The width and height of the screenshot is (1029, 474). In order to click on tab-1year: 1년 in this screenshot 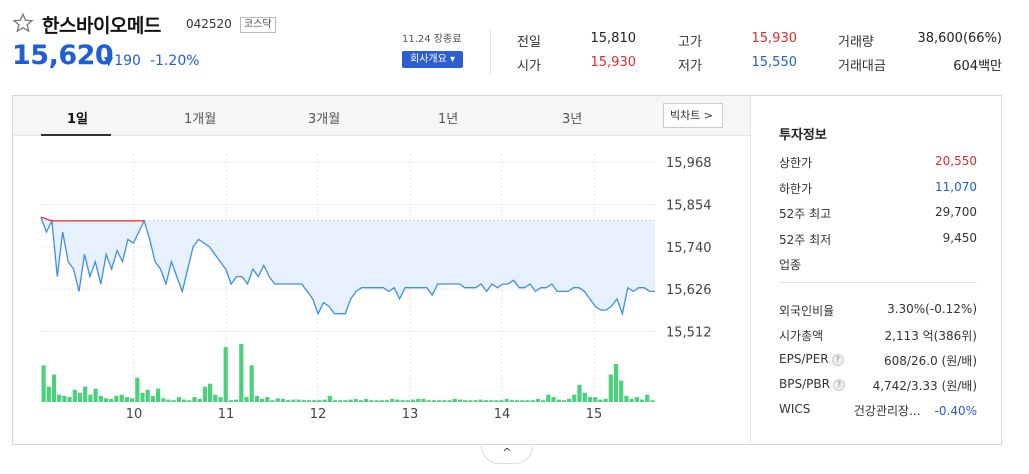, I will do `click(448, 117)`.